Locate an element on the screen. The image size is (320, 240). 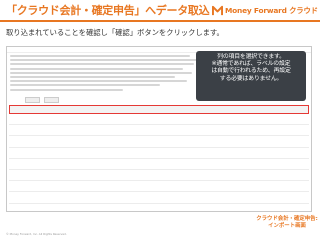
page-title: 「クラウド会計・確定申告」へデータ取込 is located at coordinates (108, 10).